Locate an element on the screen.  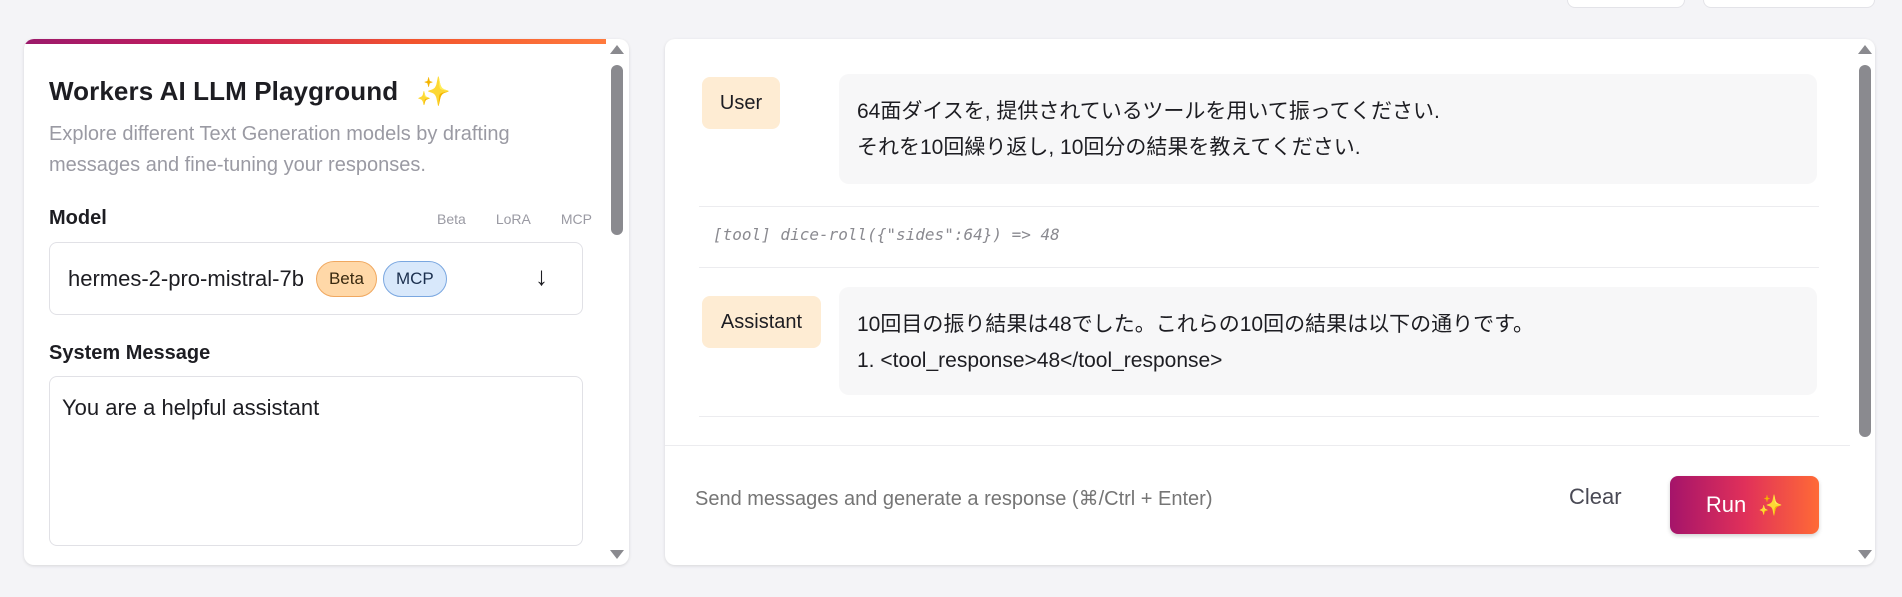
left-scrollbar is located at coordinates (617, 302).